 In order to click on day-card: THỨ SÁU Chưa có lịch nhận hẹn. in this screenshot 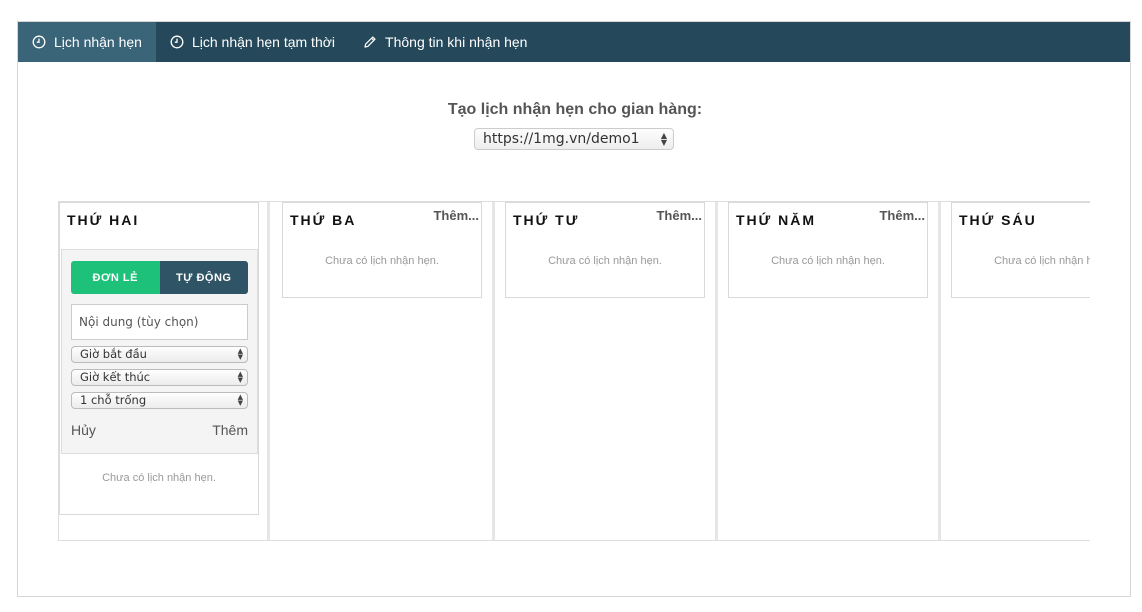, I will do `click(1020, 250)`.